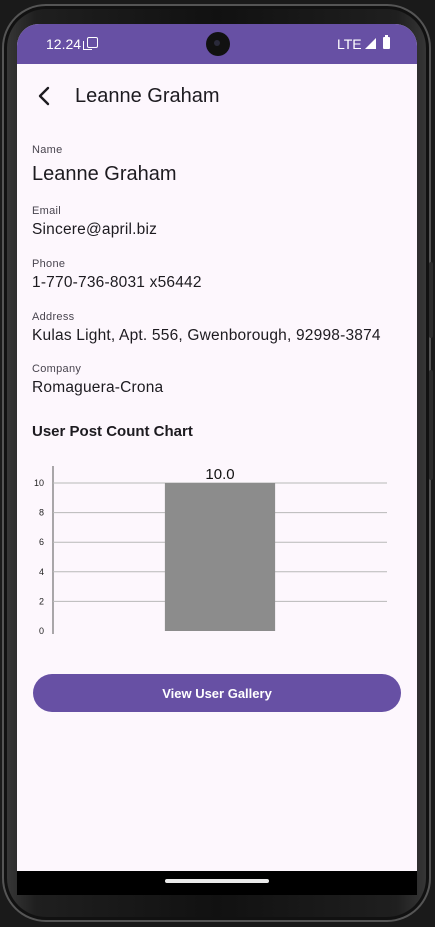 Image resolution: width=435 pixels, height=927 pixels. Describe the element at coordinates (39, 483) in the screenshot. I see `y-tick-label: 10` at that location.